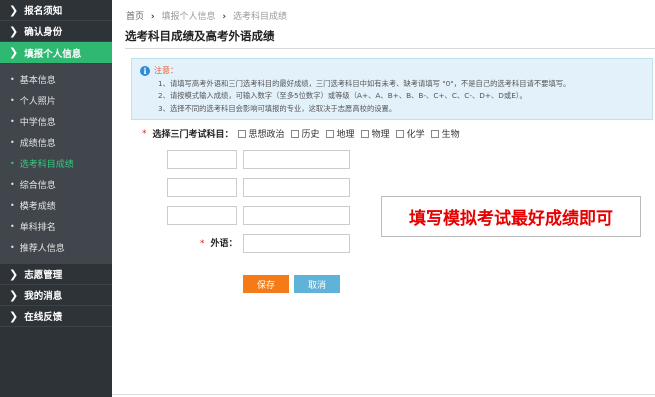 This screenshot has width=655, height=397. I want to click on sub-nav-label: 模考成绩, so click(37, 207).